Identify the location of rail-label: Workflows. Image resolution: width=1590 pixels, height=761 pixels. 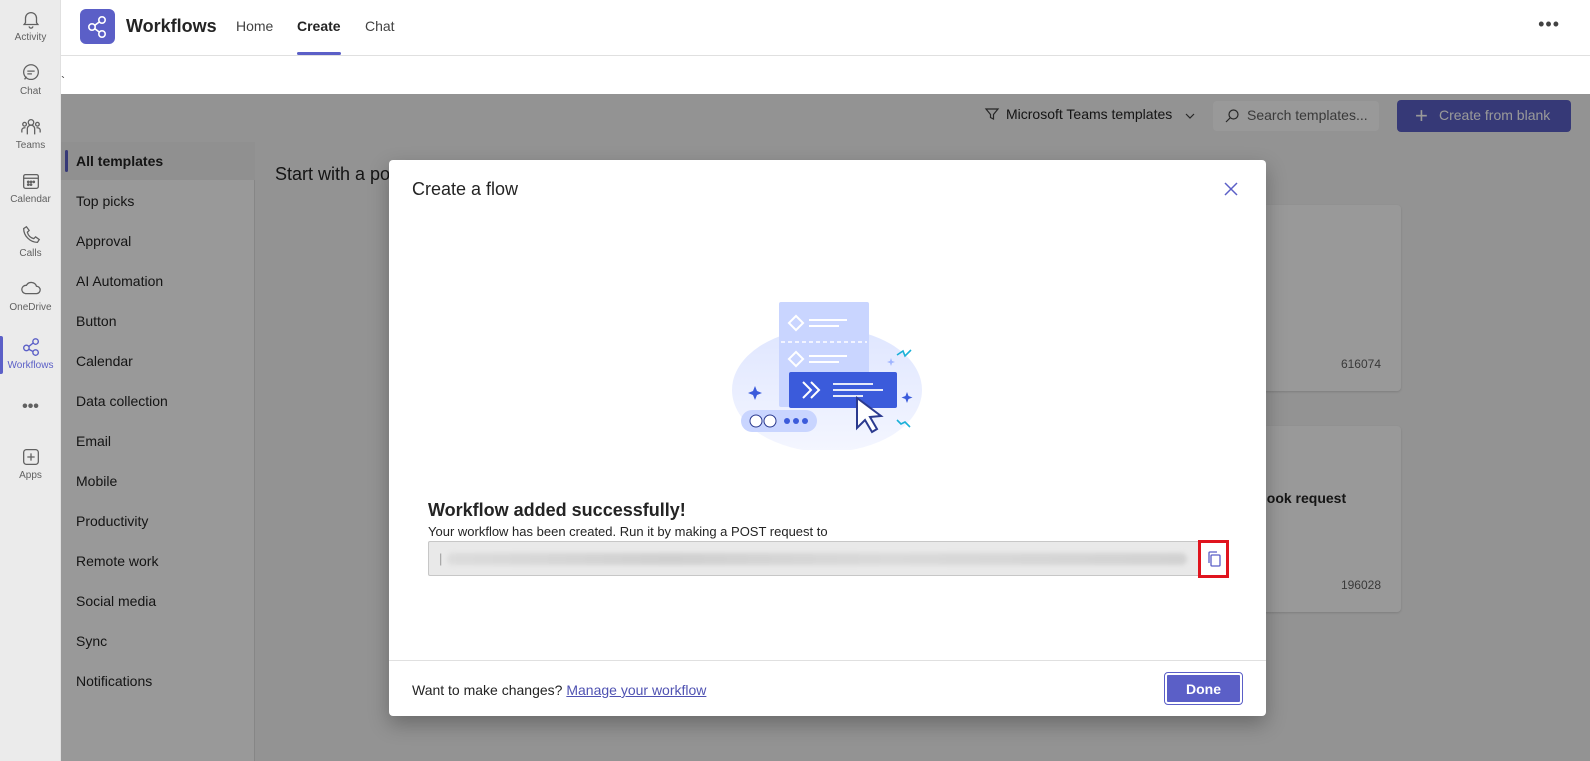
(30, 365).